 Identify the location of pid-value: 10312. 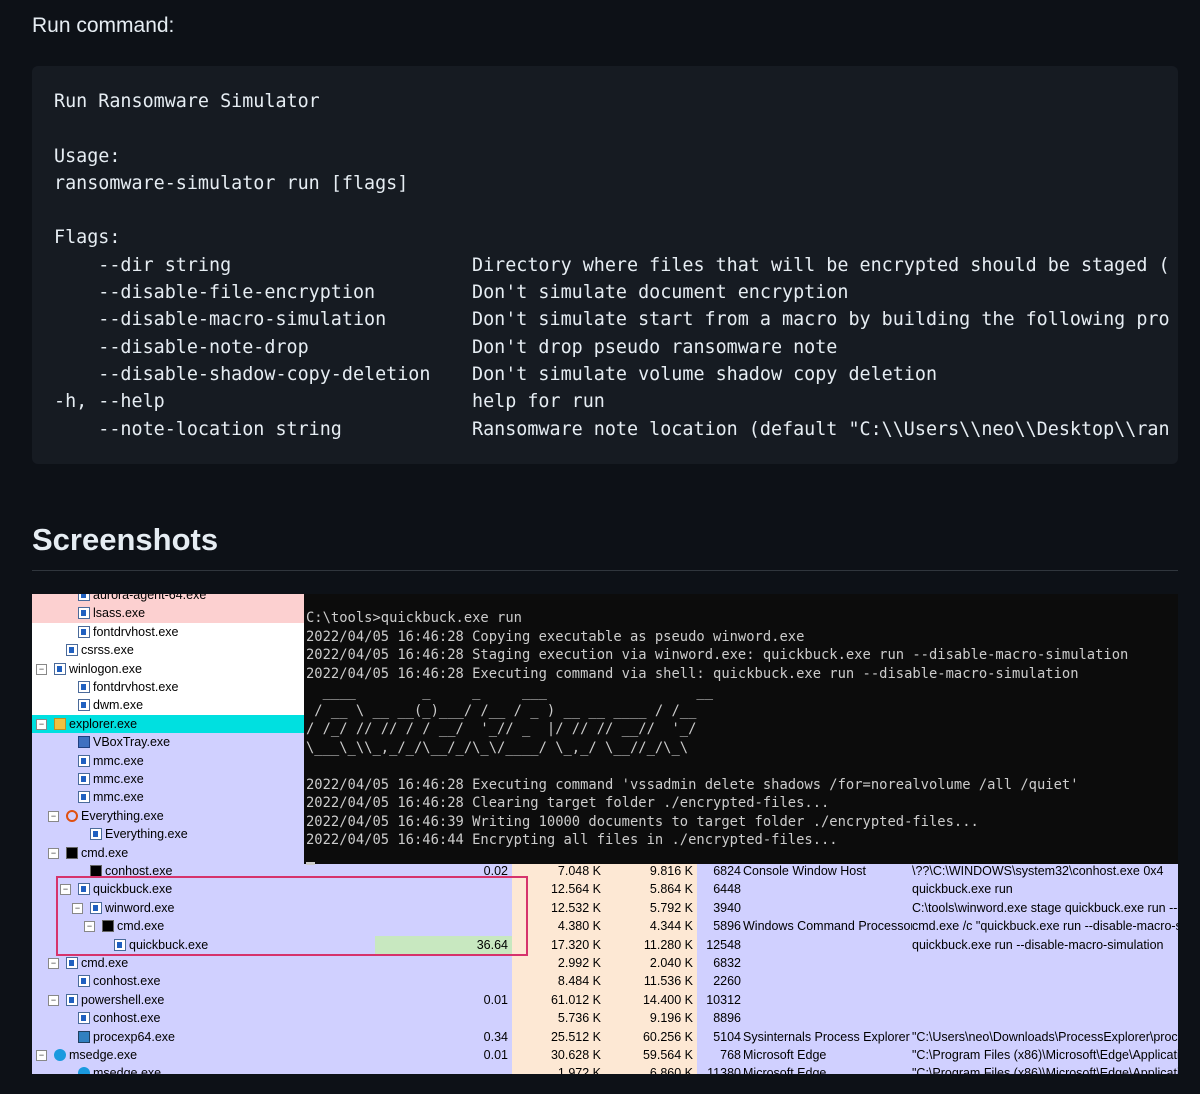
(723, 999).